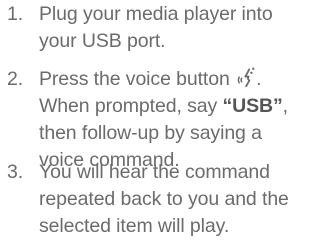 Image resolution: width=320 pixels, height=243 pixels. I want to click on step-line: Plug your media player into, so click(156, 14).